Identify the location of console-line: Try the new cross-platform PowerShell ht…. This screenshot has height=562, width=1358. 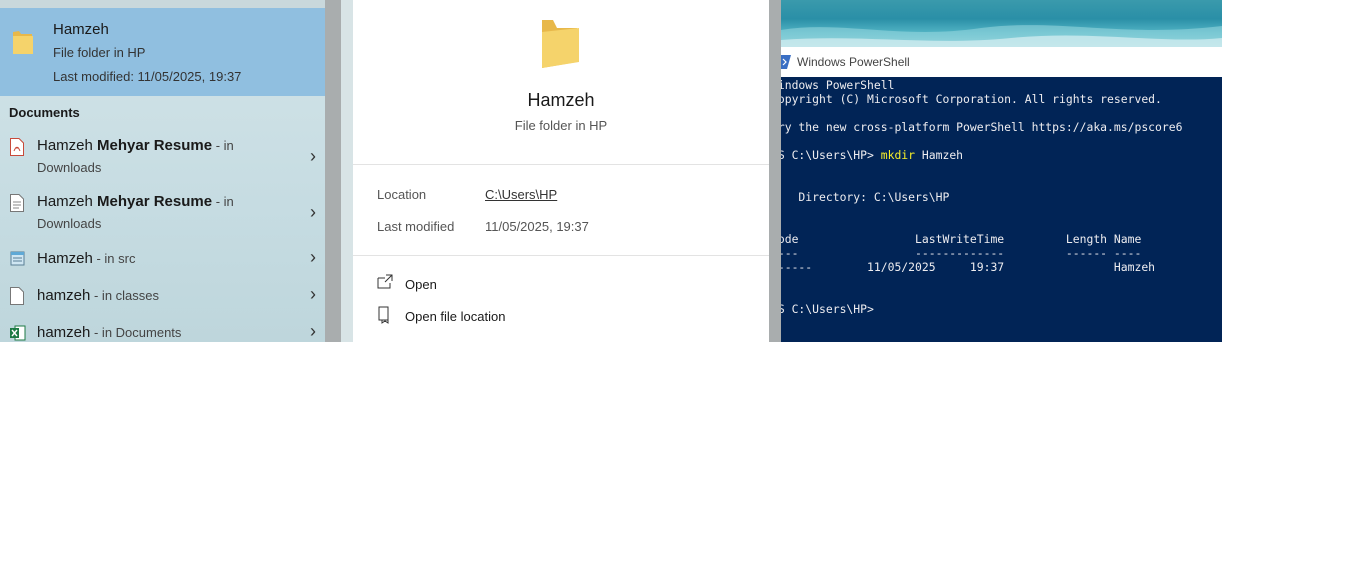
(982, 127).